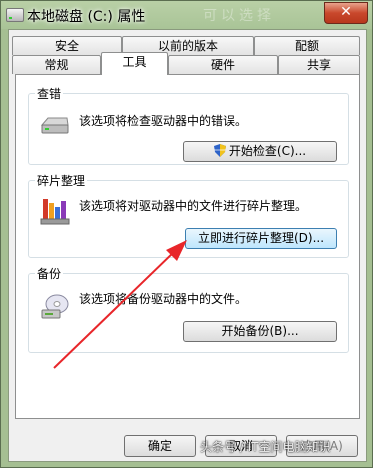  I want to click on red-arrow-annotation, so click(120, 304).